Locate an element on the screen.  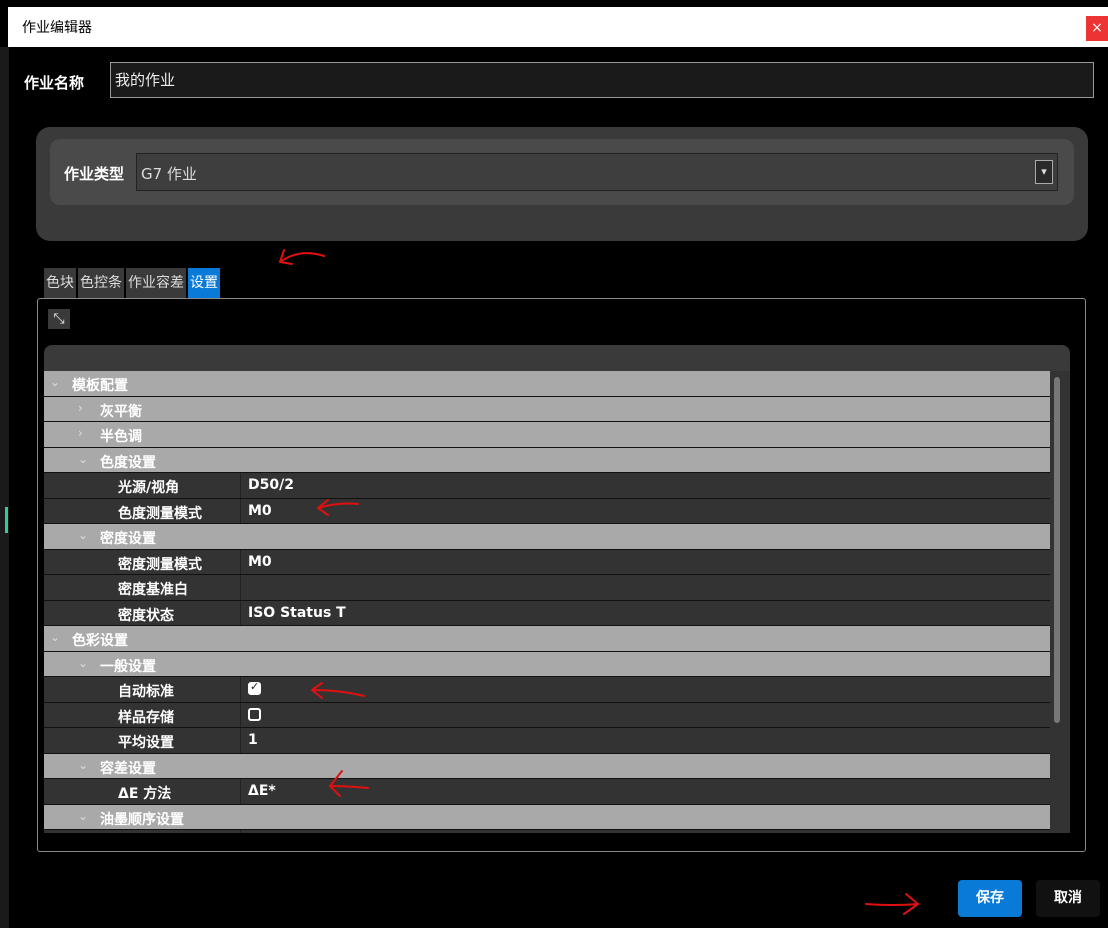
job-name-input: 我的作业 is located at coordinates (602, 80).